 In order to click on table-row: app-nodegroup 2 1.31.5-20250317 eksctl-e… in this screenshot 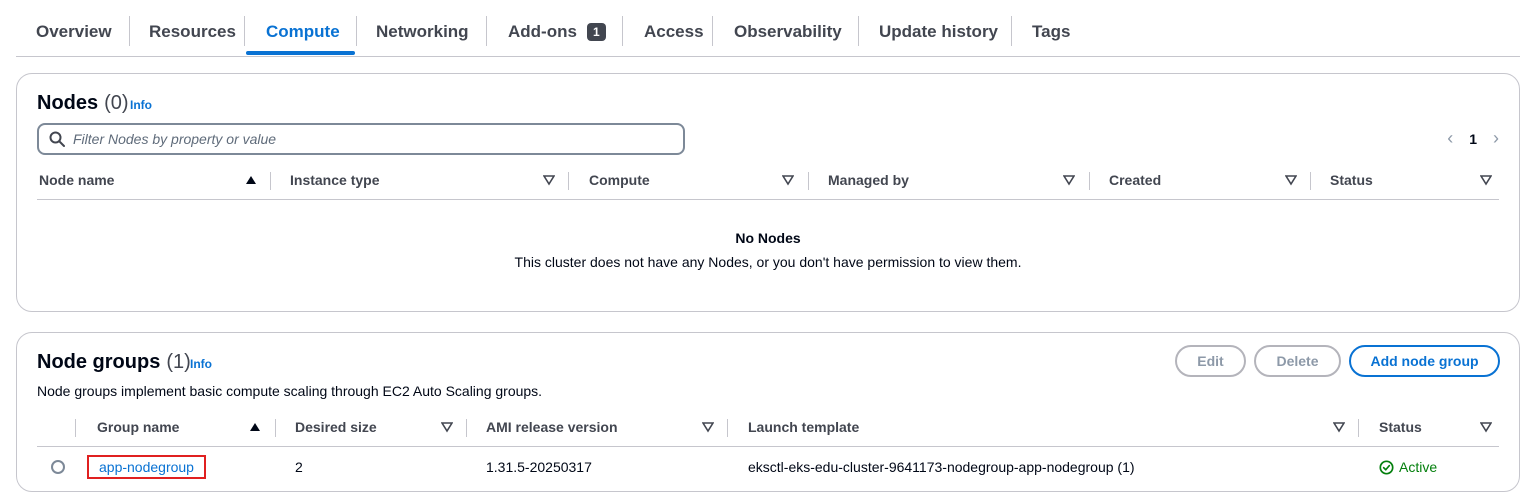, I will do `click(768, 467)`.